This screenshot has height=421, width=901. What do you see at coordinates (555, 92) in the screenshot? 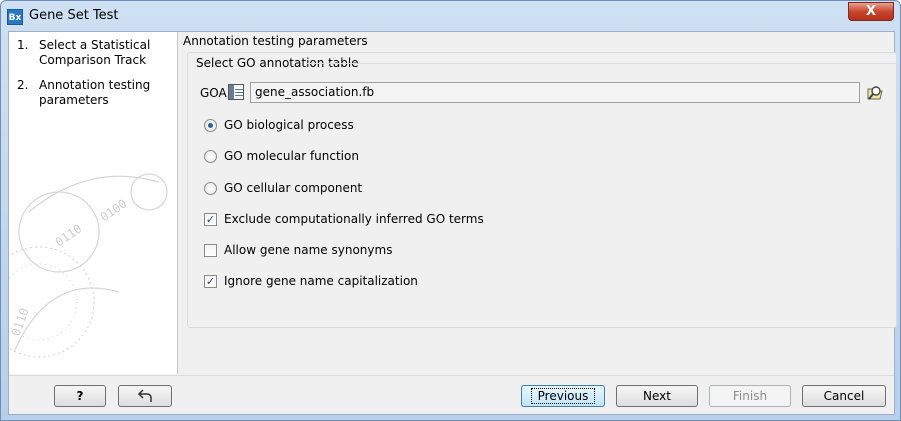
I see `goa-table-field: gene_association.fb` at bounding box center [555, 92].